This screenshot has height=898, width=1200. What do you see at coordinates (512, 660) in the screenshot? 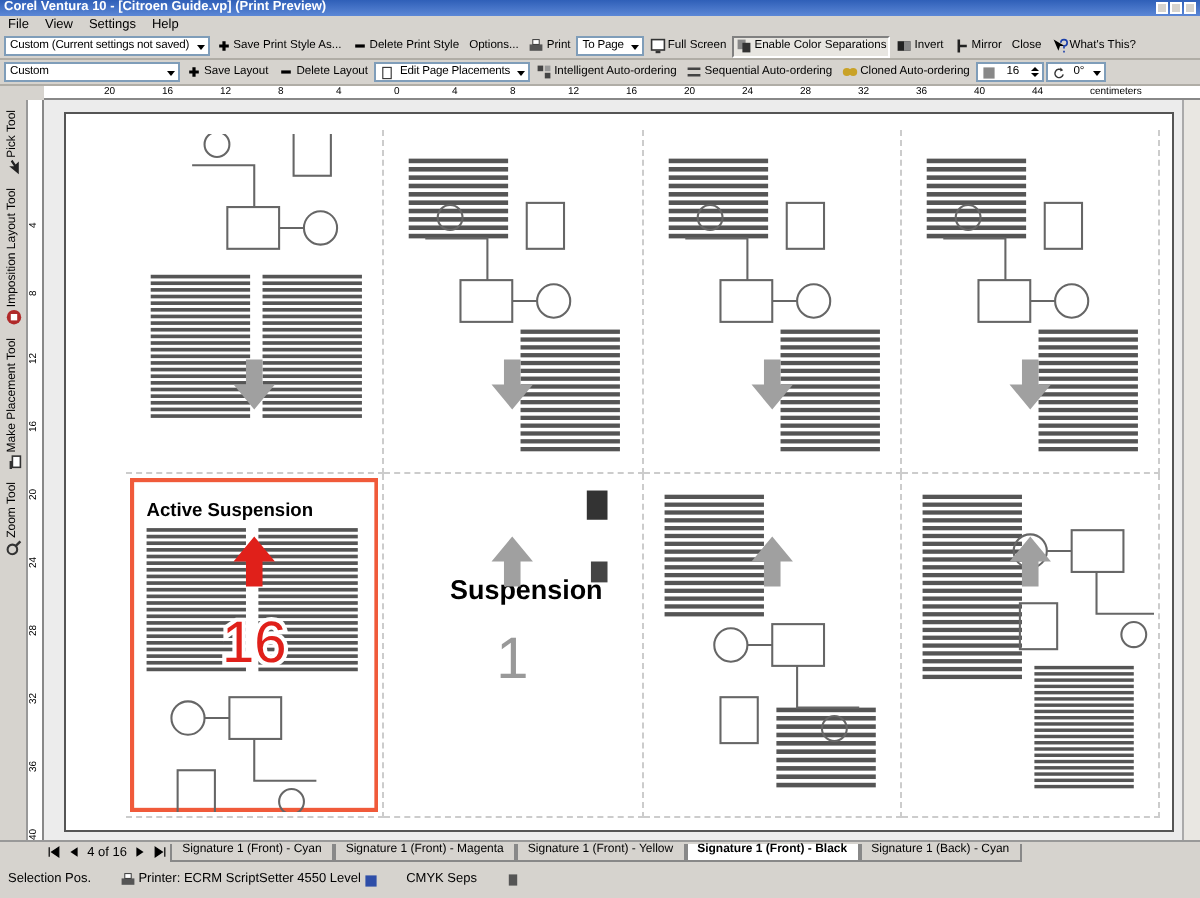
I see `page-number: 1` at bounding box center [512, 660].